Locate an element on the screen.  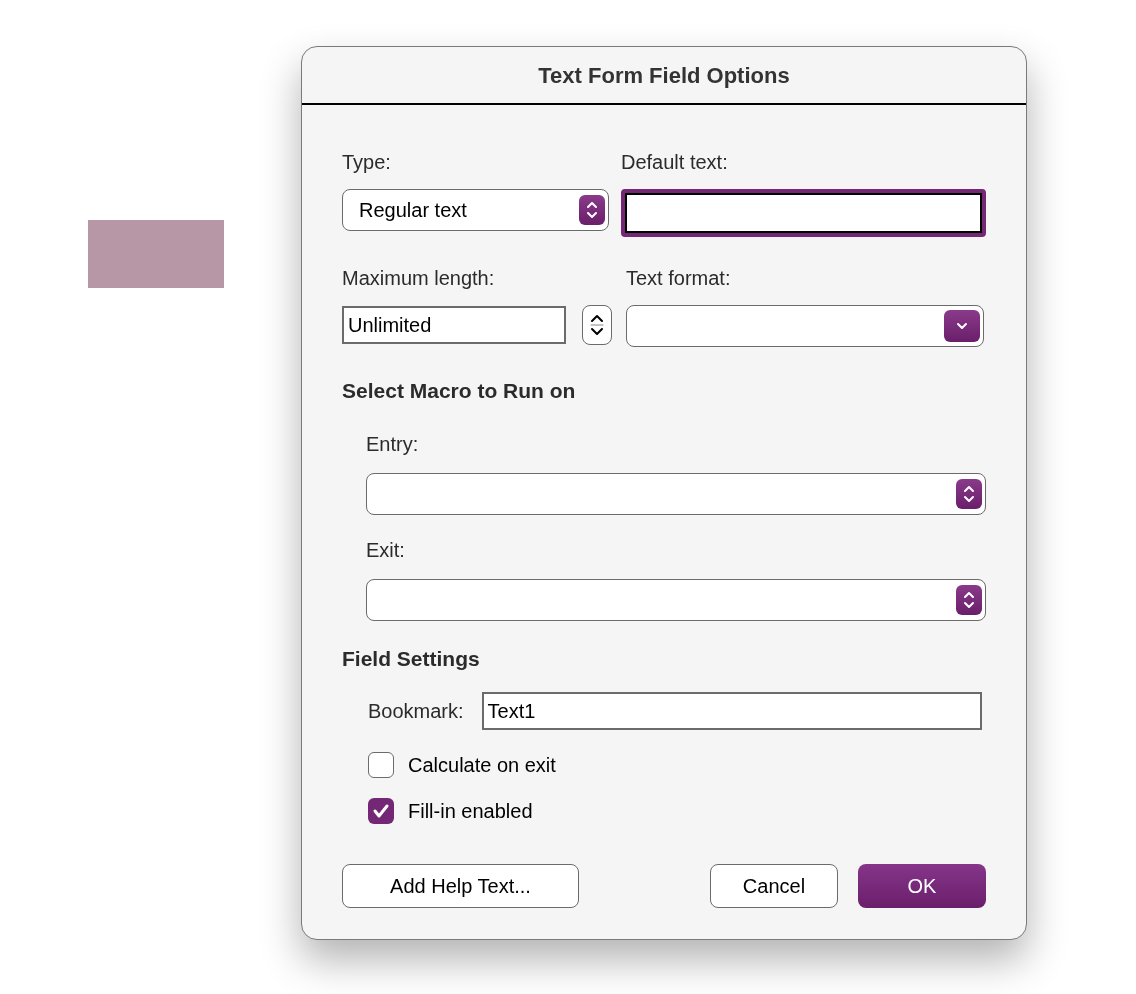
chevron-down-icon is located at coordinates (962, 326).